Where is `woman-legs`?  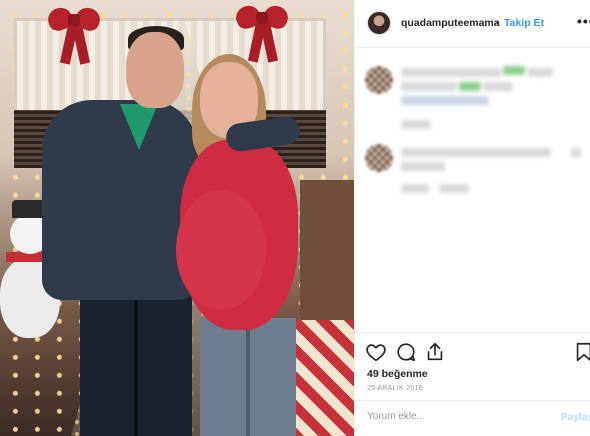 woman-legs is located at coordinates (248, 377).